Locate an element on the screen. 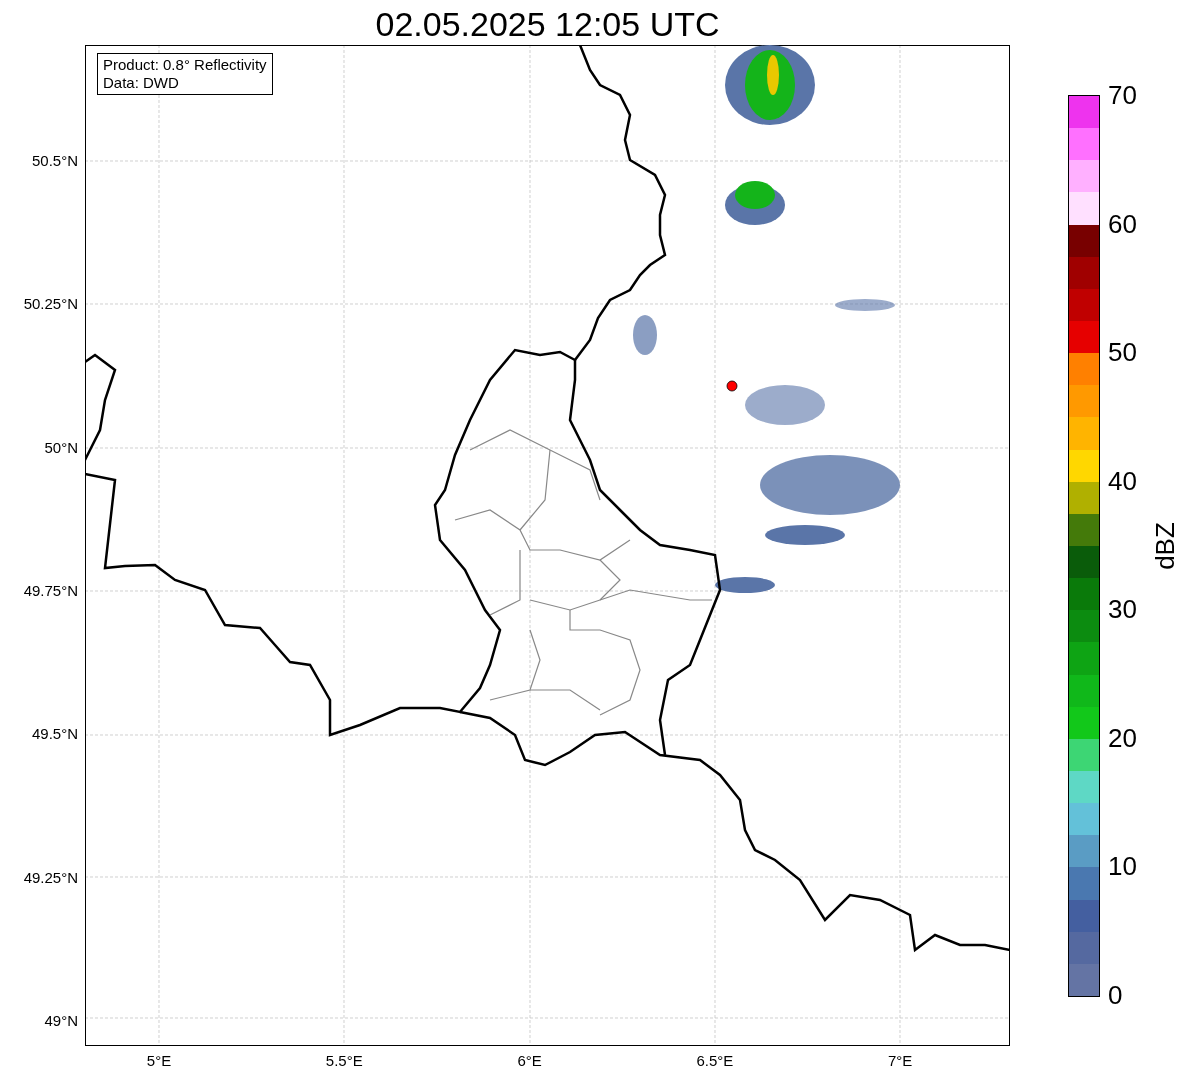 This screenshot has width=1202, height=1081. latitude-label: 49.75°N is located at coordinates (50, 590).